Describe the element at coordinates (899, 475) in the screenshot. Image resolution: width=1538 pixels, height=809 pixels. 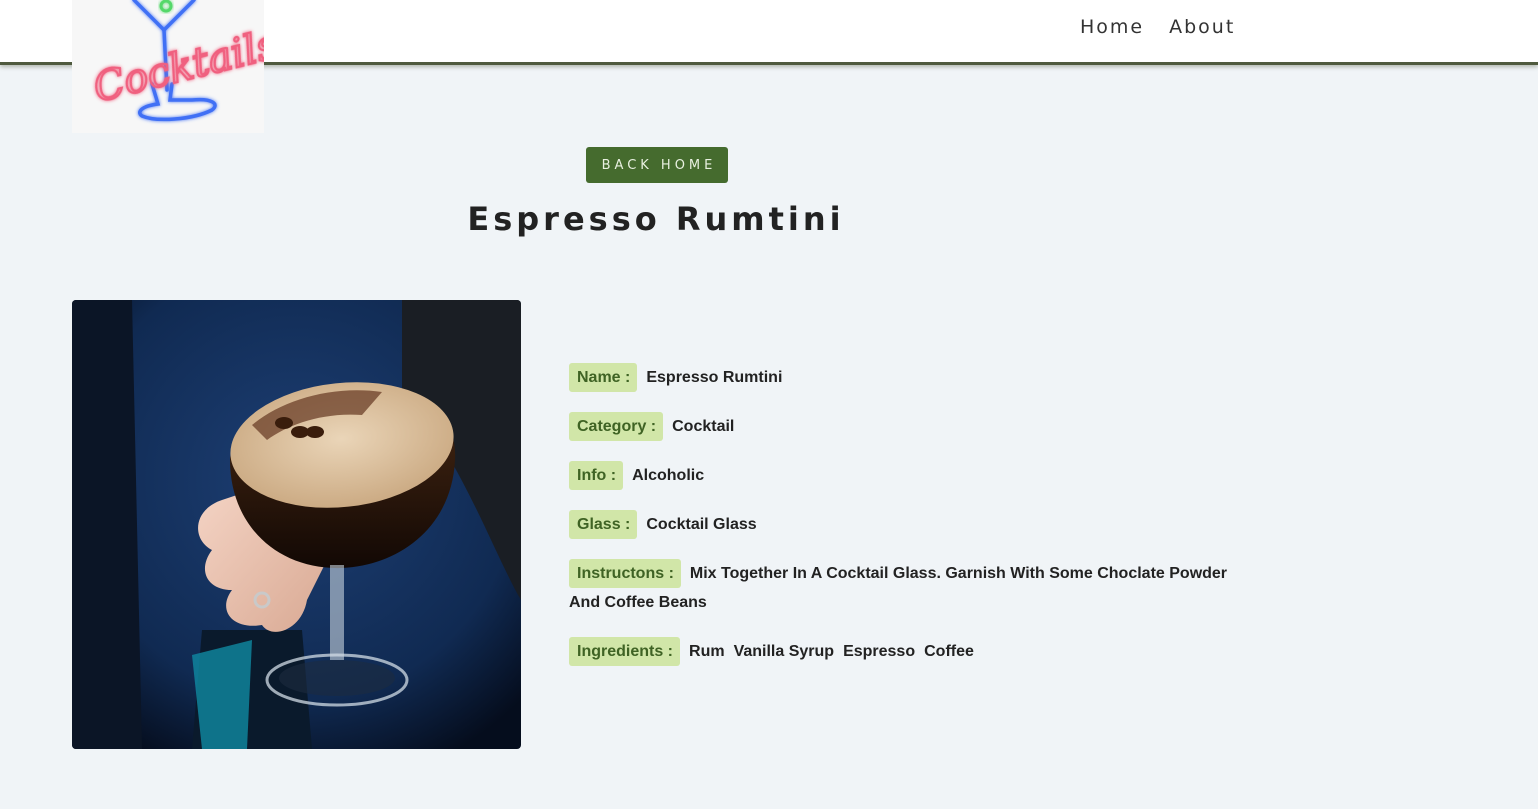
I see `info-row: Info : Alcoholic` at that location.